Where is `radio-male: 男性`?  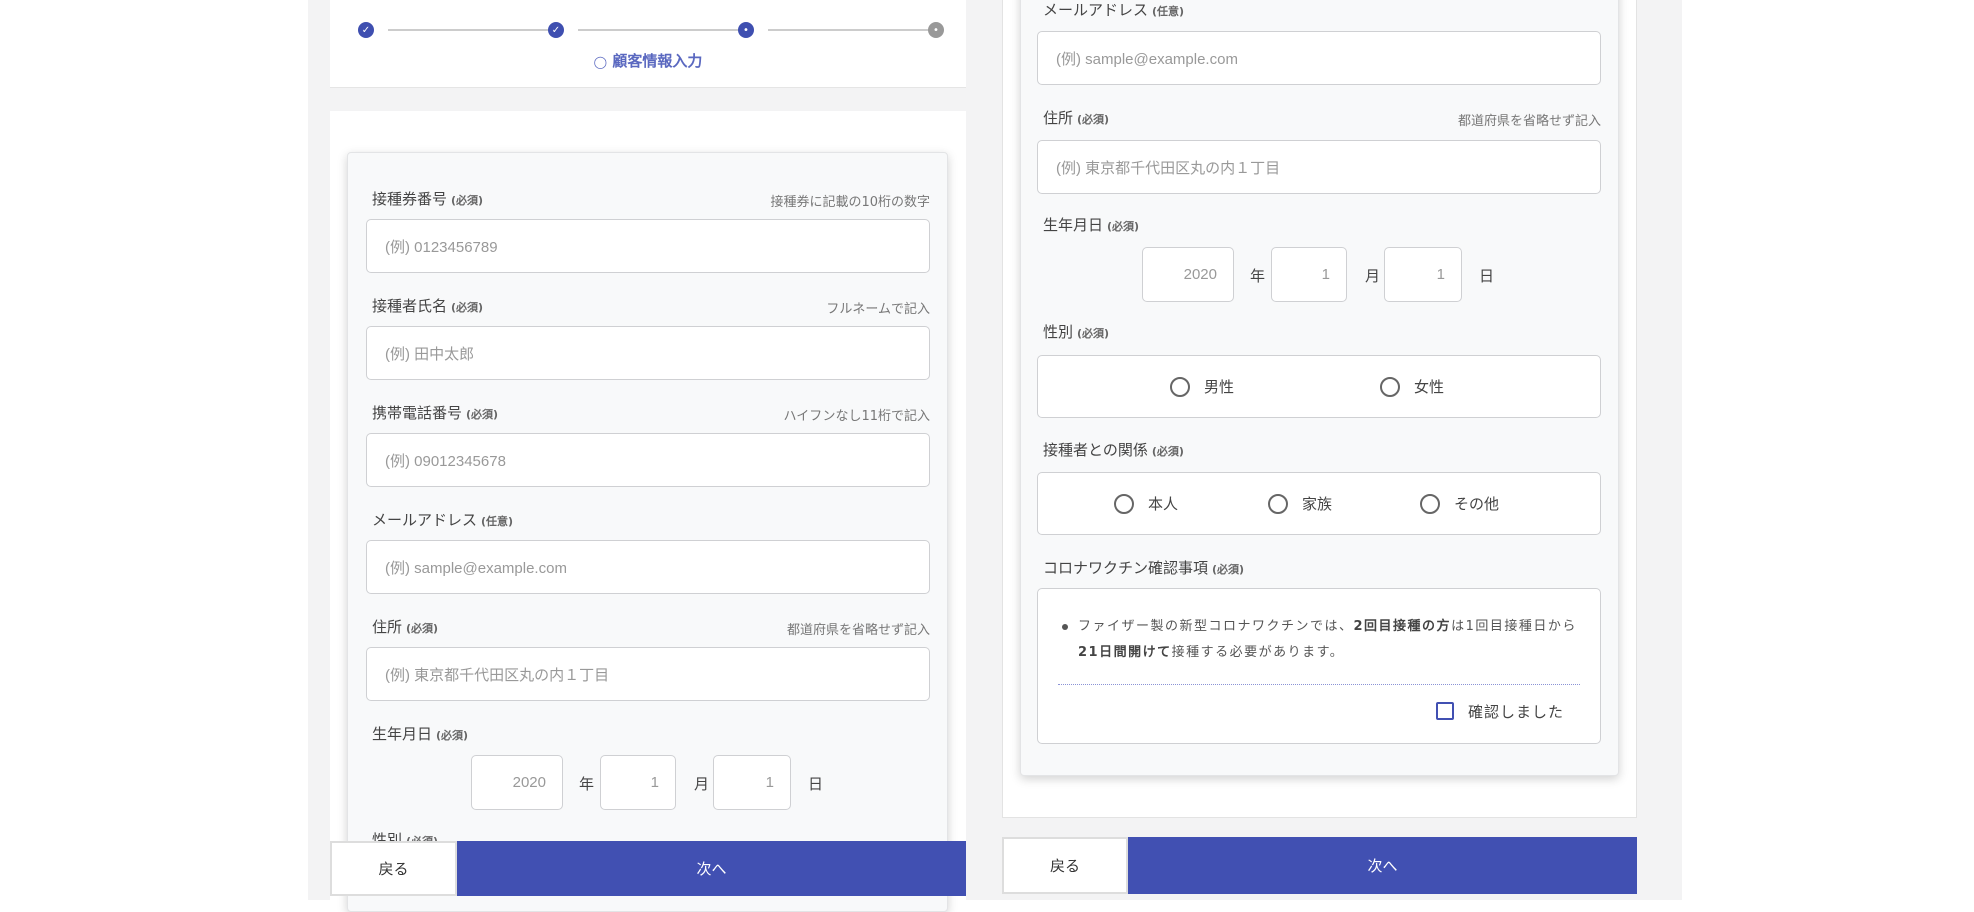
radio-male: 男性 is located at coordinates (1202, 386).